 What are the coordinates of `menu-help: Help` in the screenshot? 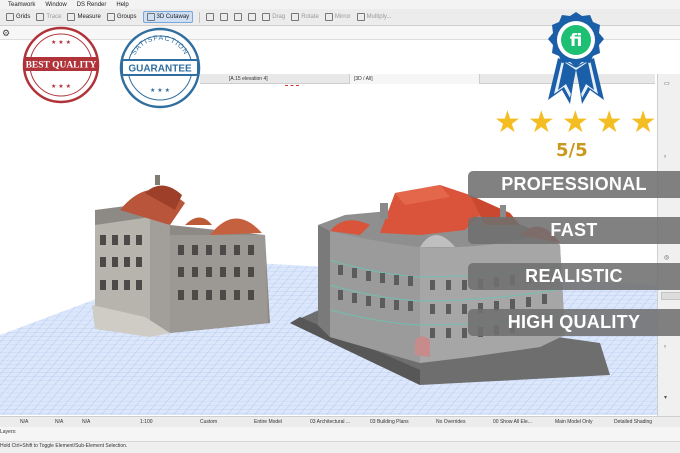 It's located at (122, 5).